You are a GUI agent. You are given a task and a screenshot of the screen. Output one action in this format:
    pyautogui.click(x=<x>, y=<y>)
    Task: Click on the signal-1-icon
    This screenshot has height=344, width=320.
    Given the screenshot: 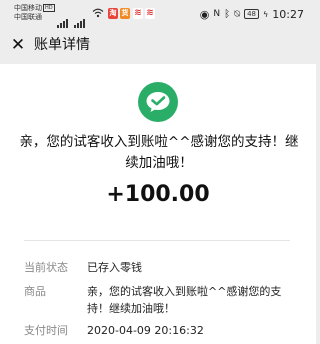 What is the action you would take?
    pyautogui.click(x=63, y=18)
    